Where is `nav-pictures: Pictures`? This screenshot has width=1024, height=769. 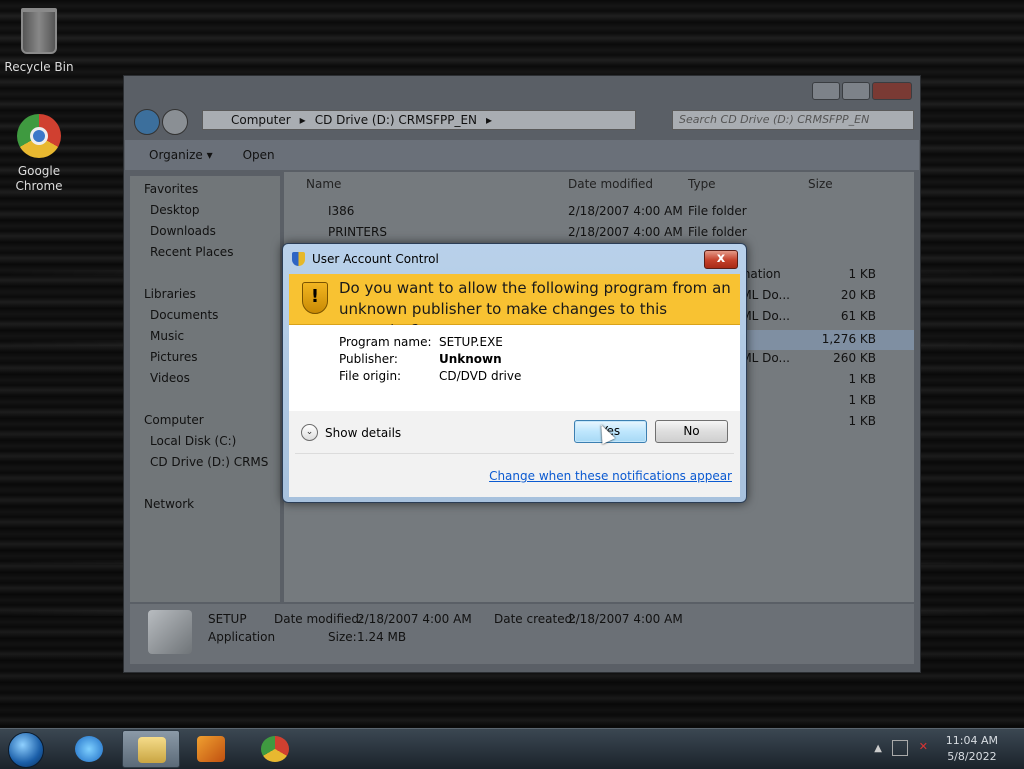
nav-pictures: Pictures is located at coordinates (174, 357).